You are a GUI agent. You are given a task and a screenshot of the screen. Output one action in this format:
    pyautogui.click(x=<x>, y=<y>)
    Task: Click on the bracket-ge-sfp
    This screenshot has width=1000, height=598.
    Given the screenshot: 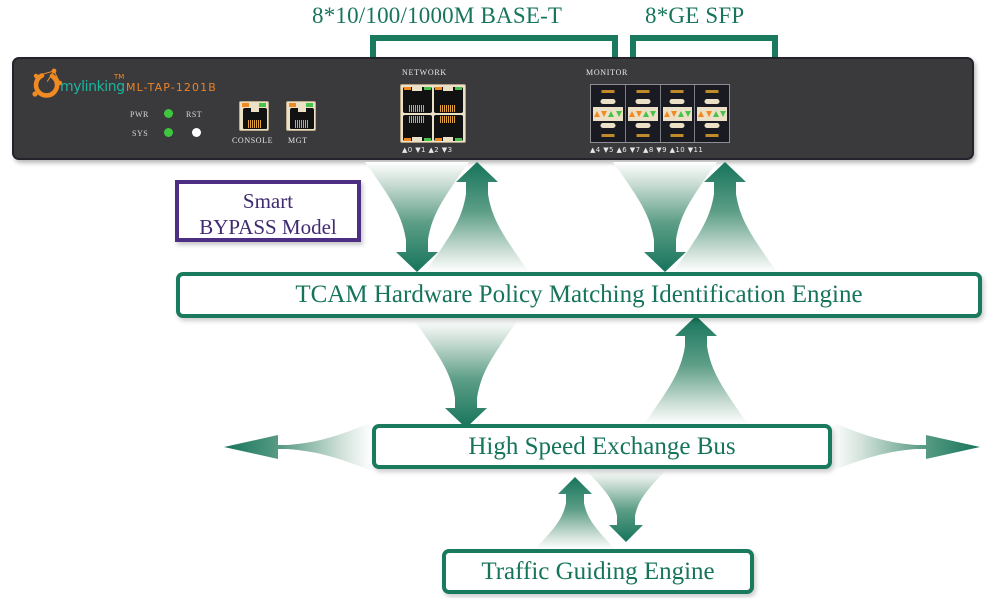 What is the action you would take?
    pyautogui.click(x=704, y=46)
    